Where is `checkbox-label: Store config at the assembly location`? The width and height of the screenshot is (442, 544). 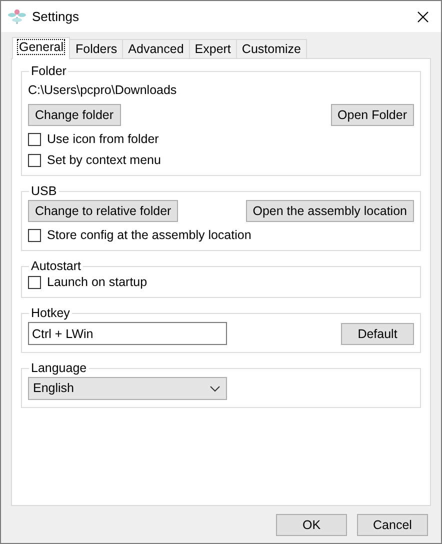
checkbox-label: Store config at the assembly location is located at coordinates (149, 235).